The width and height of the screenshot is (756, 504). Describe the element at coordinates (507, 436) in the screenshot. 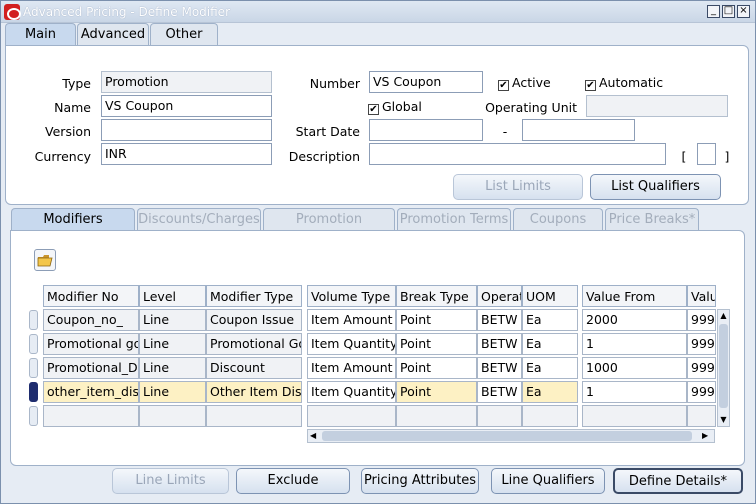

I see `horizontal-scroll-thumb` at that location.